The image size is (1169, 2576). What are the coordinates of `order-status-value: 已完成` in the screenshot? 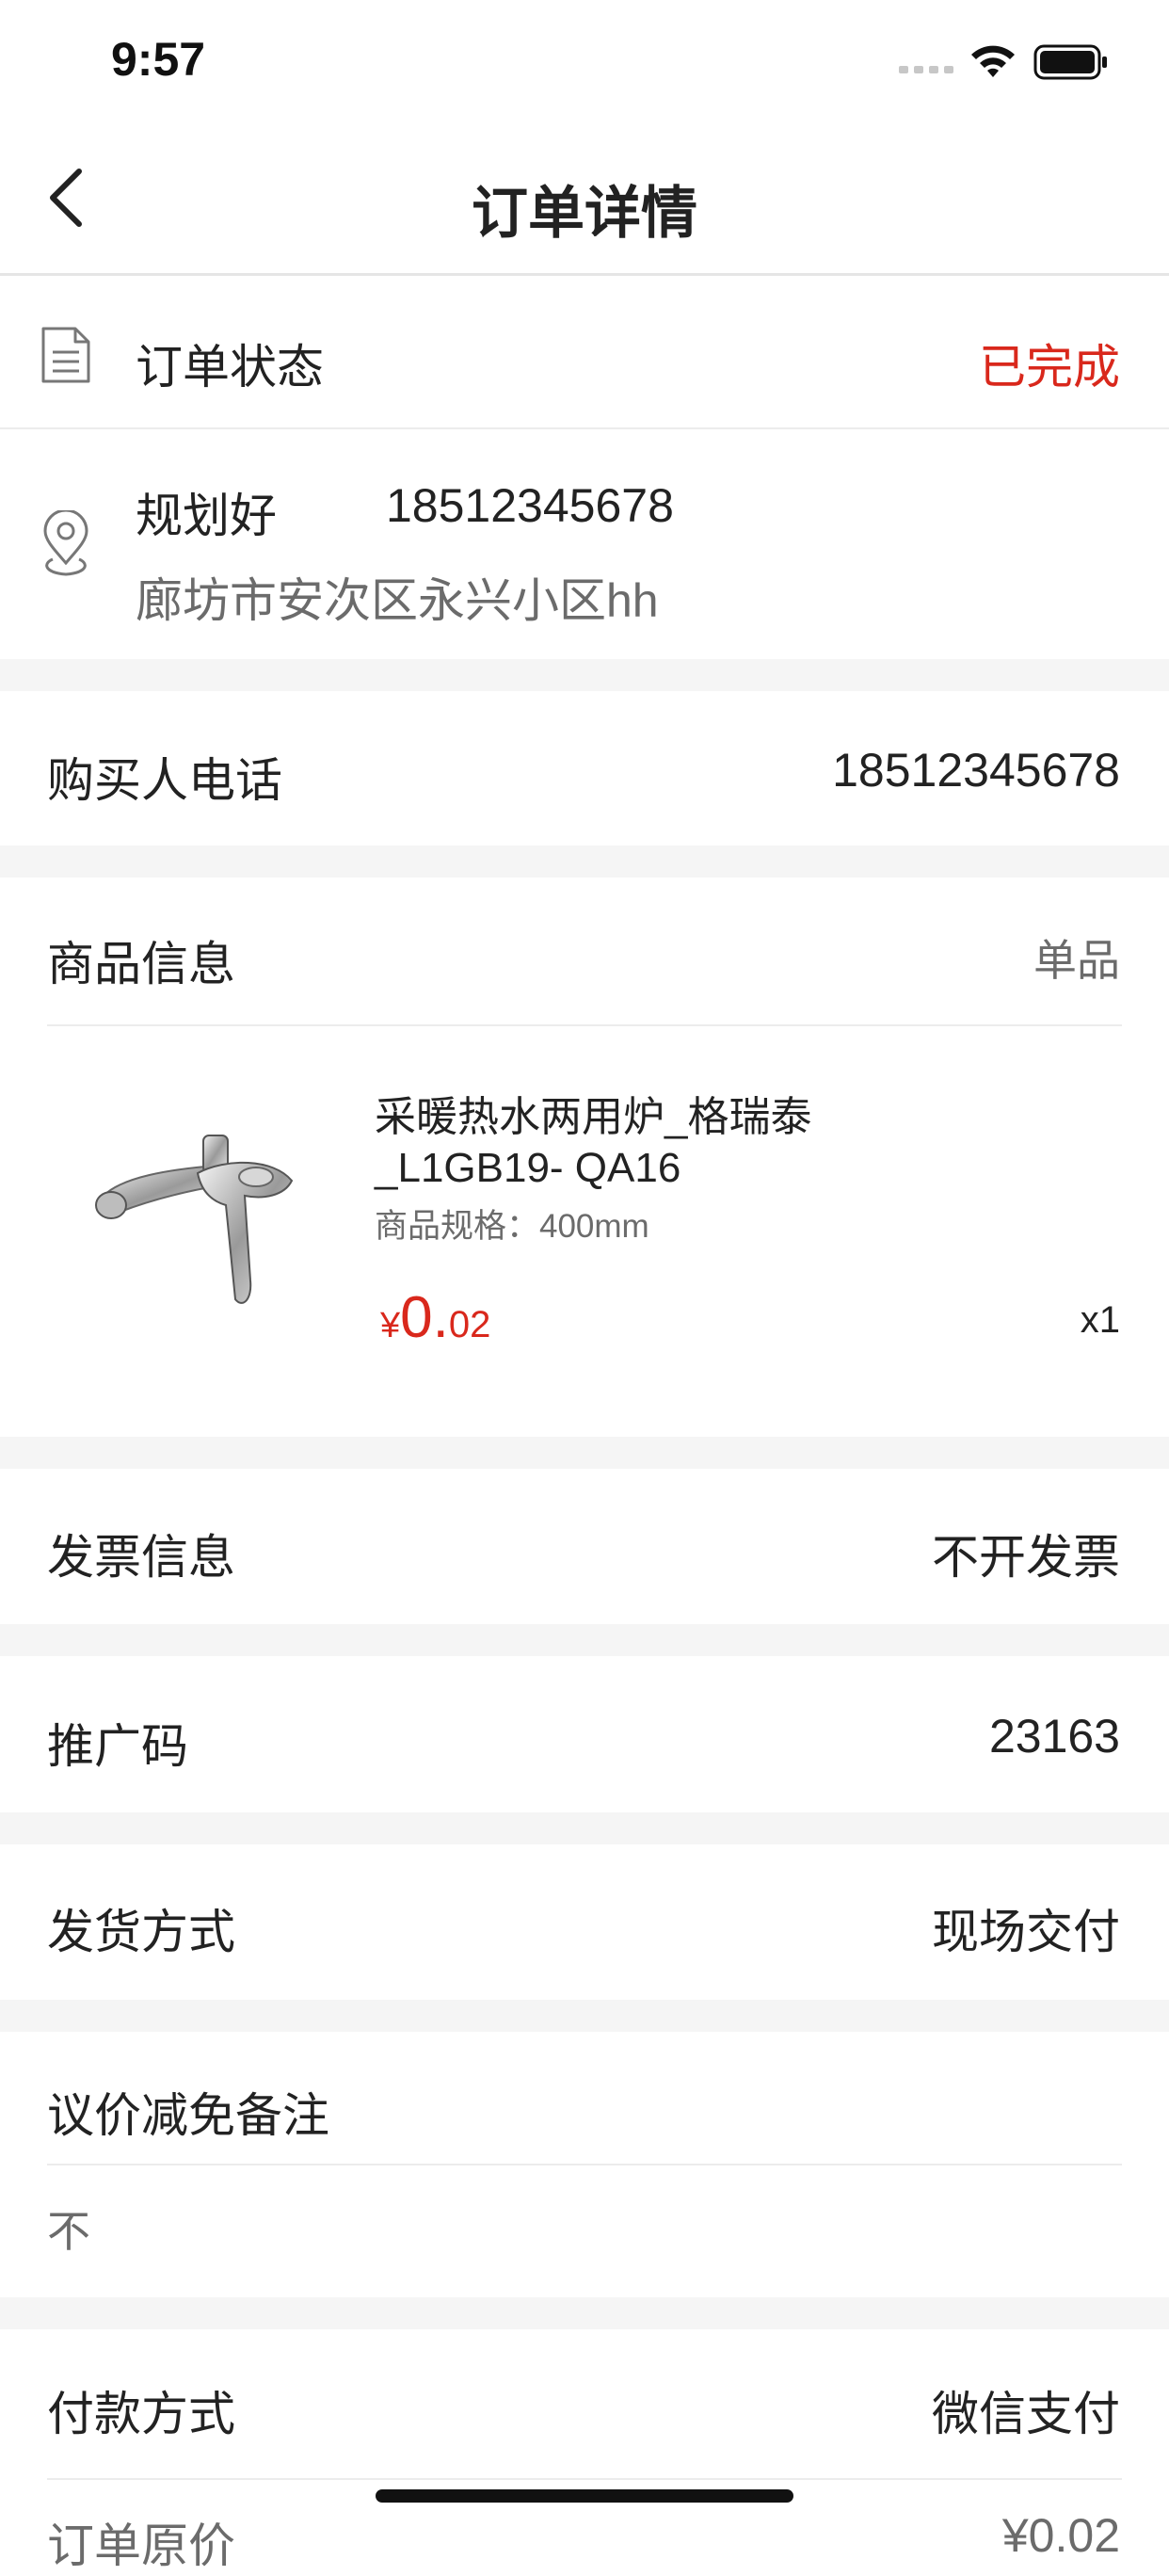 It's located at (1049, 367).